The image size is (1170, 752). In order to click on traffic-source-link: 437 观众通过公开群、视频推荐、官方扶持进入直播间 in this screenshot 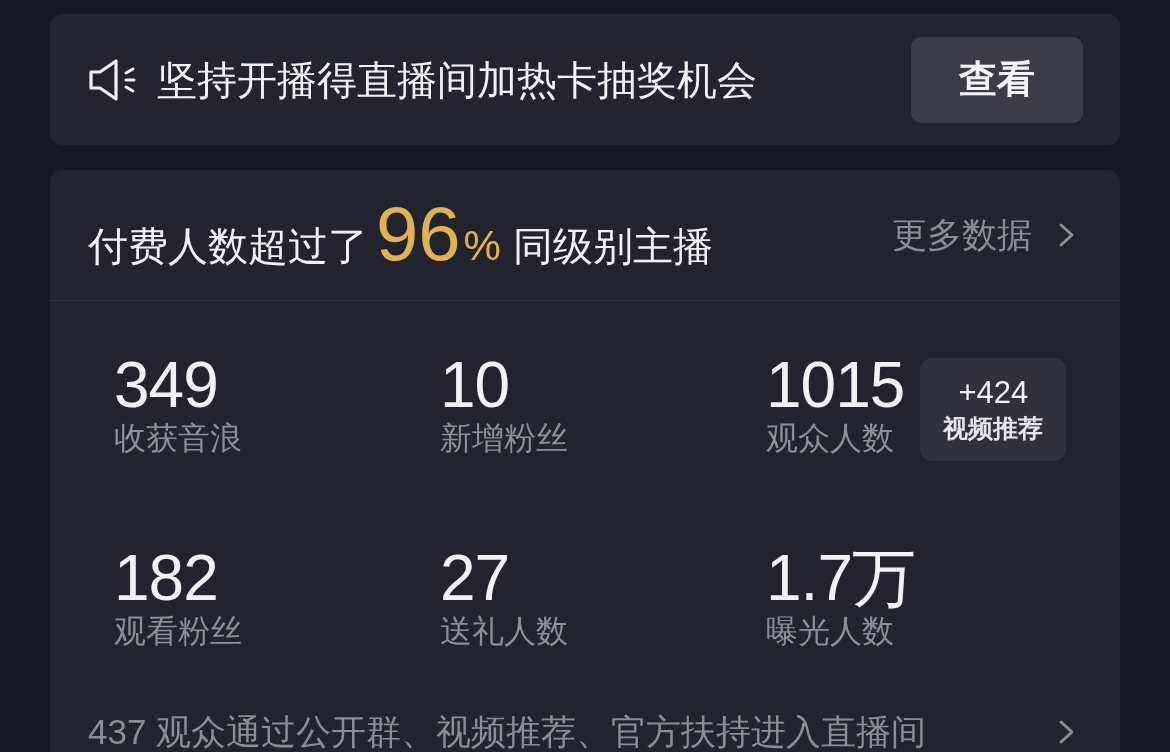, I will do `click(585, 731)`.